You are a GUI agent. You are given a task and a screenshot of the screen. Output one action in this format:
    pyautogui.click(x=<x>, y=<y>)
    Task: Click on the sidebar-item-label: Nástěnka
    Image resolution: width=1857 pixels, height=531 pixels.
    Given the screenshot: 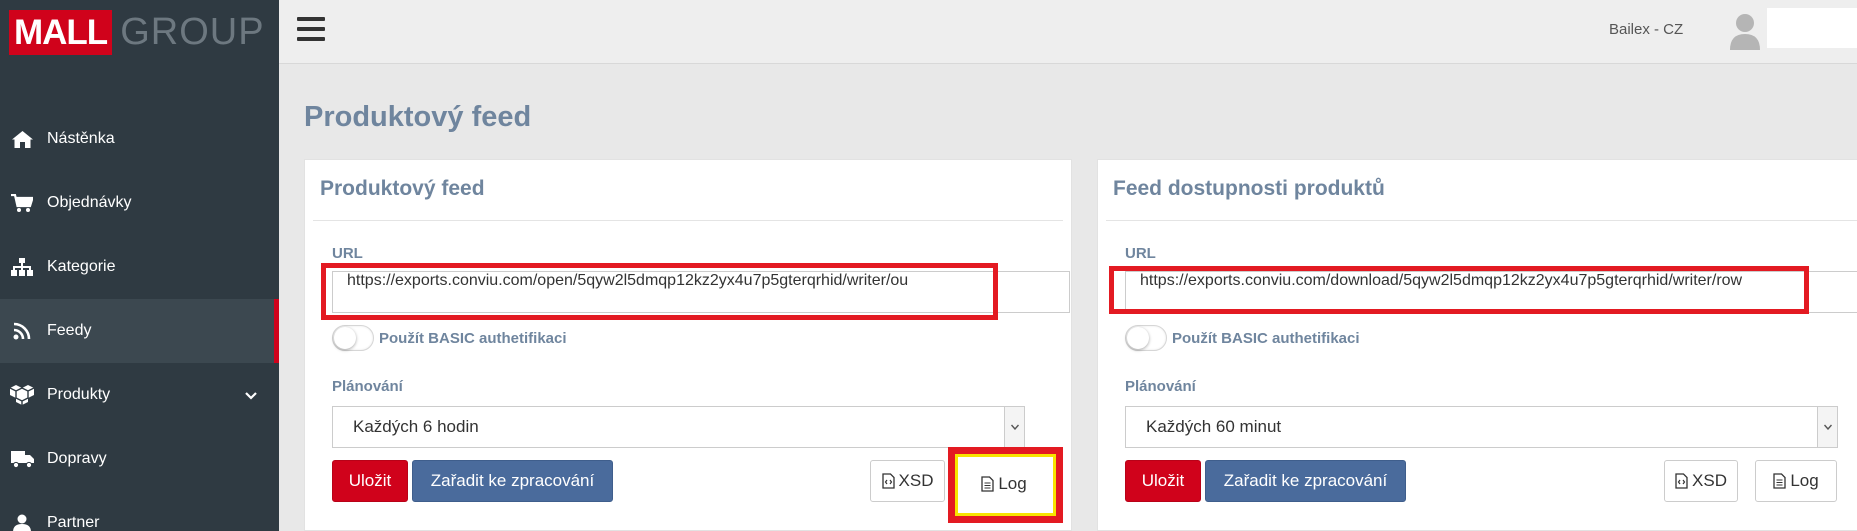 What is the action you would take?
    pyautogui.click(x=81, y=138)
    